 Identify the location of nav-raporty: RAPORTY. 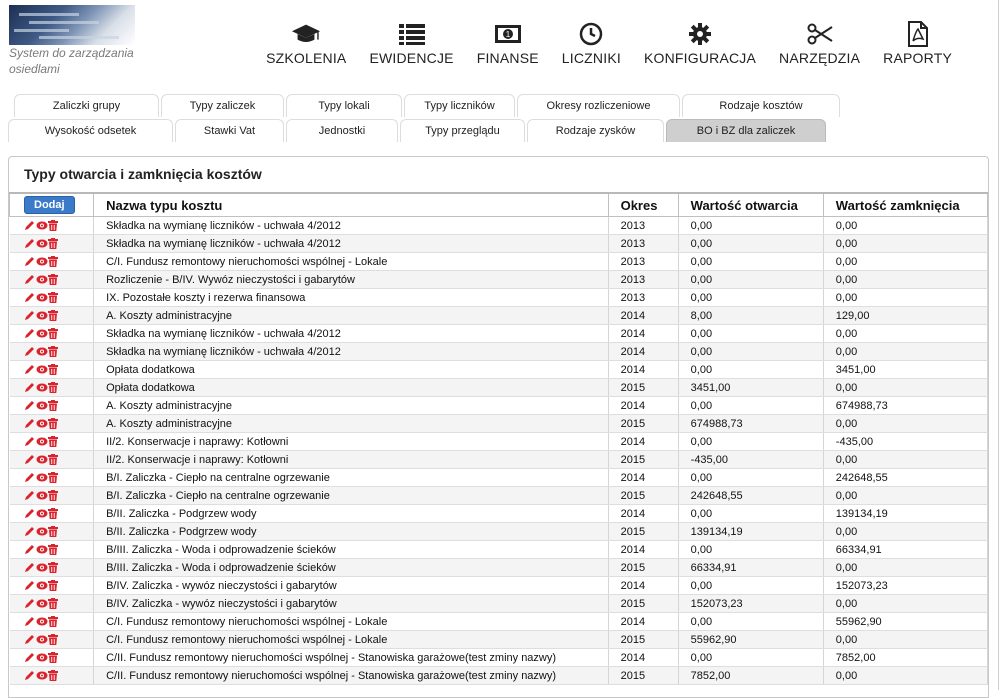
(917, 43).